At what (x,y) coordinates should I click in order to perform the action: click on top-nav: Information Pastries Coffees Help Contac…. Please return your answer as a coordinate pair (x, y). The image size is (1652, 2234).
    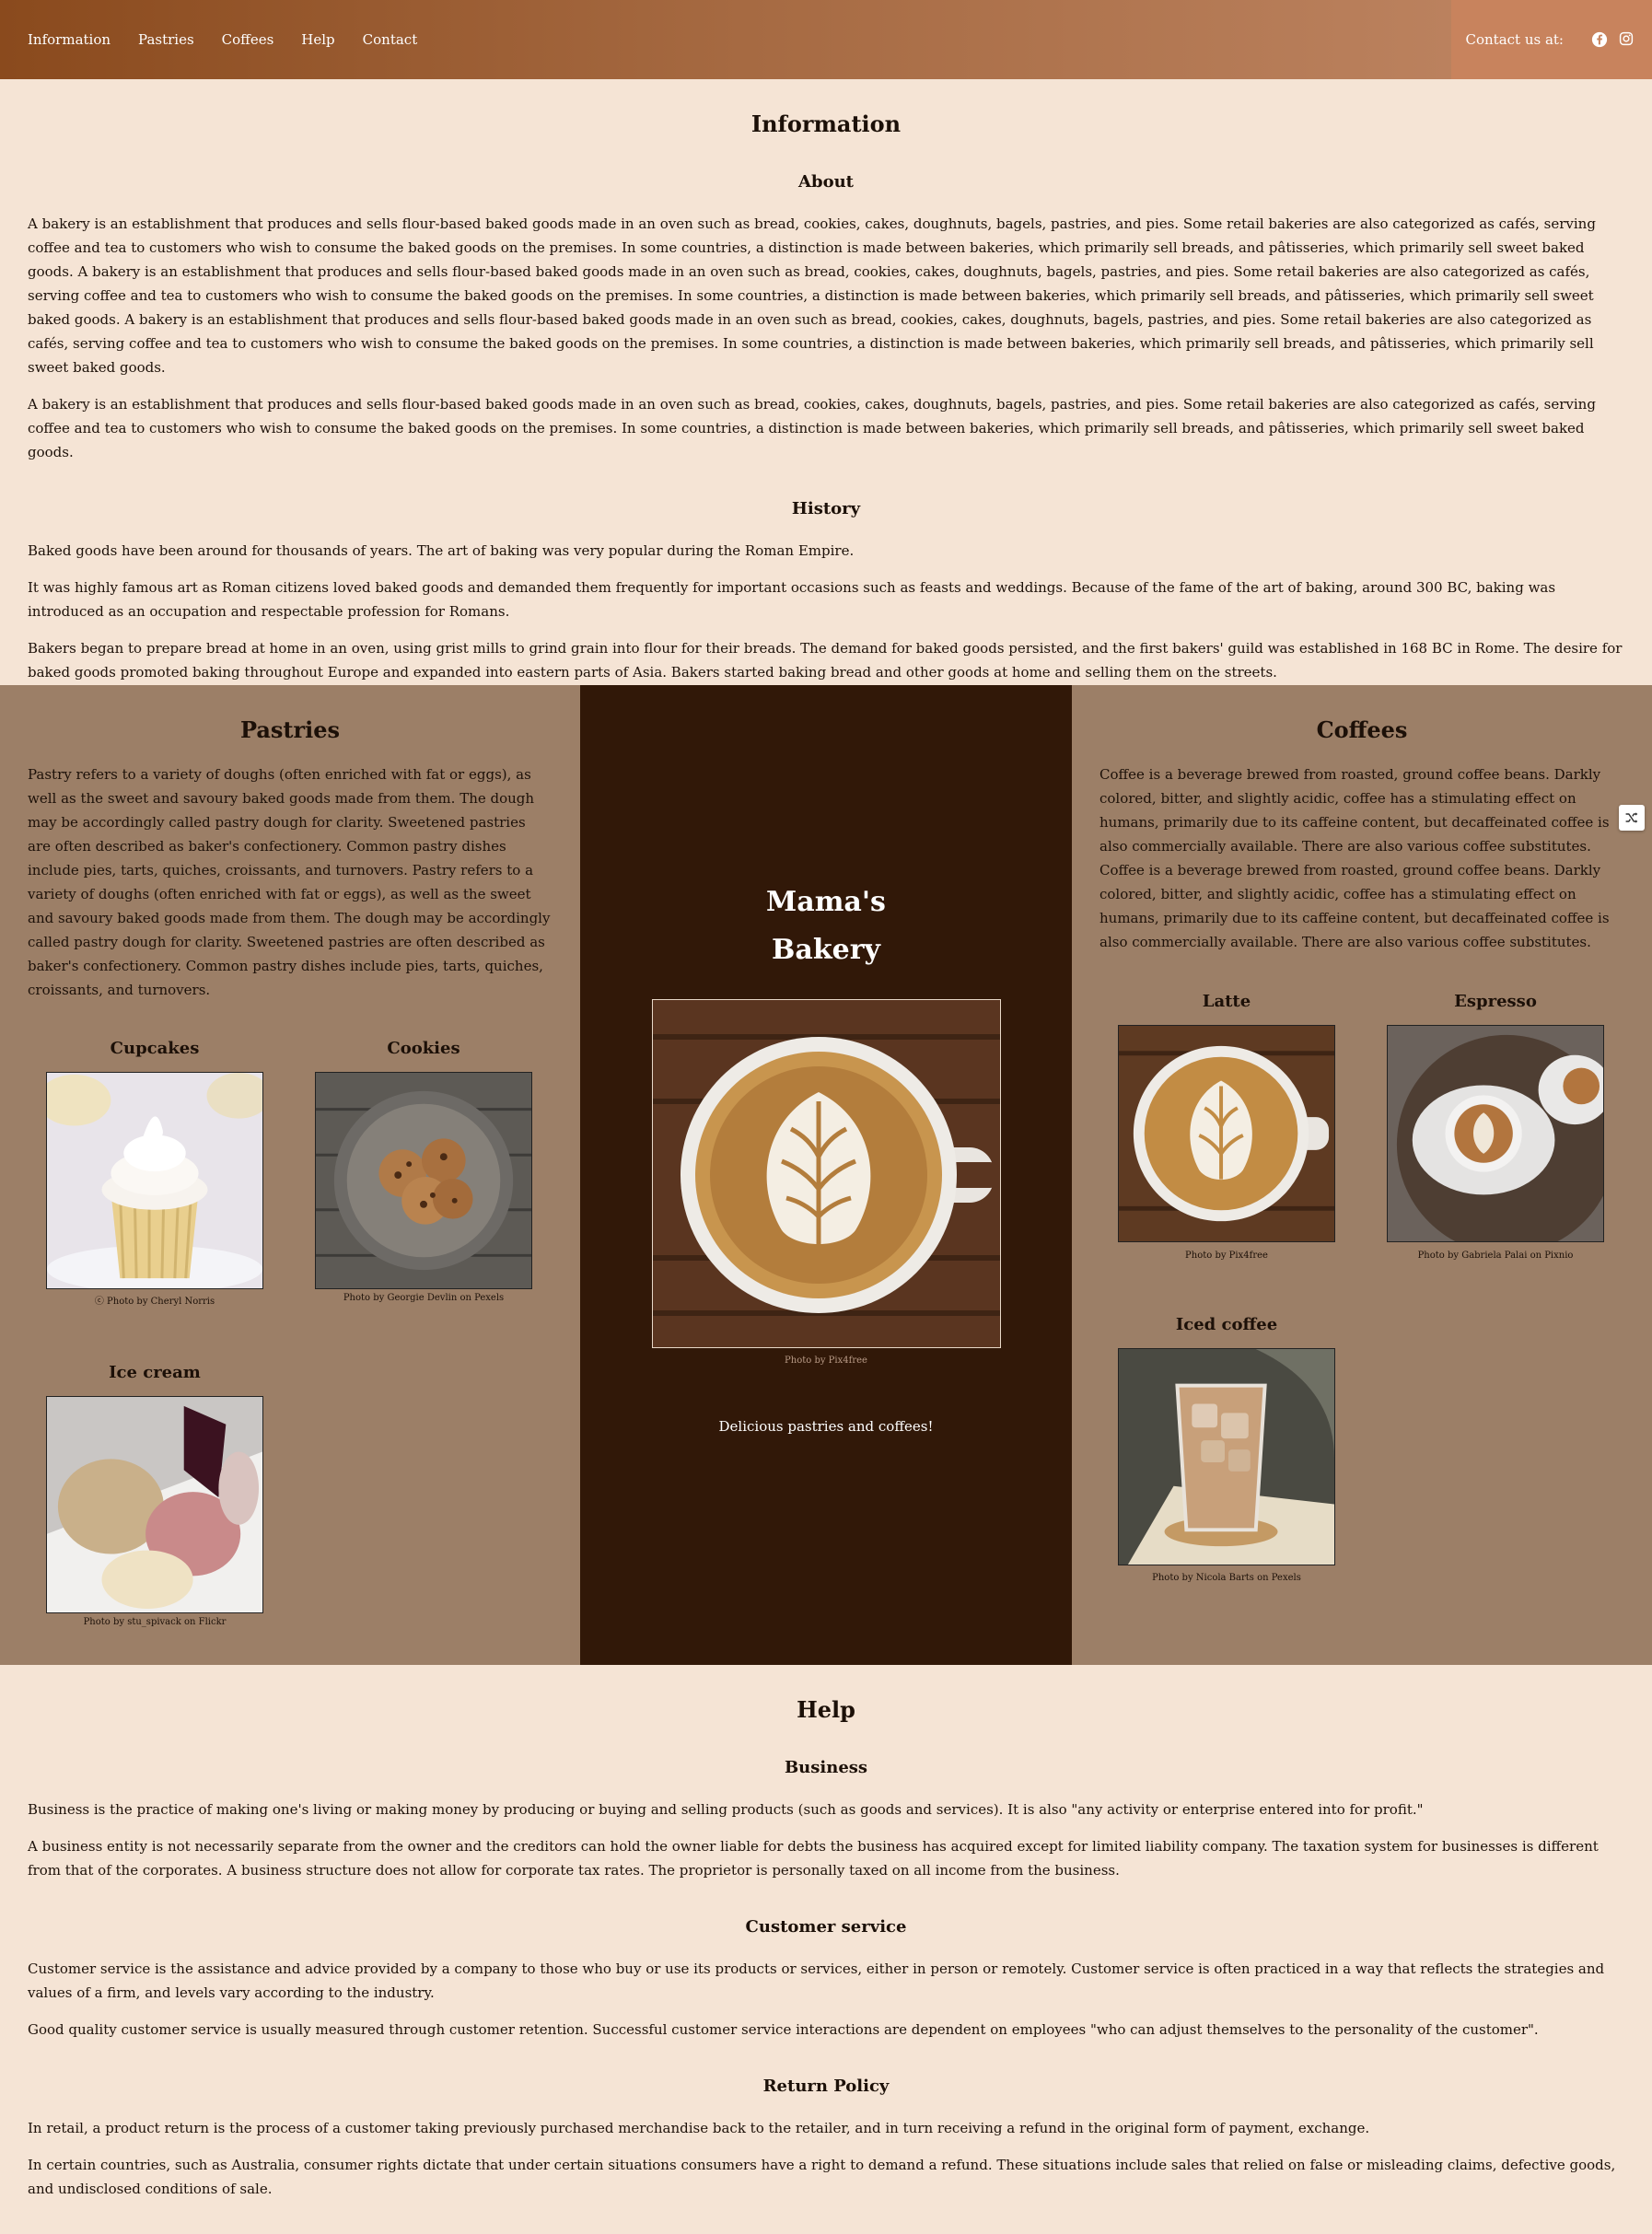
    Looking at the image, I should click on (826, 40).